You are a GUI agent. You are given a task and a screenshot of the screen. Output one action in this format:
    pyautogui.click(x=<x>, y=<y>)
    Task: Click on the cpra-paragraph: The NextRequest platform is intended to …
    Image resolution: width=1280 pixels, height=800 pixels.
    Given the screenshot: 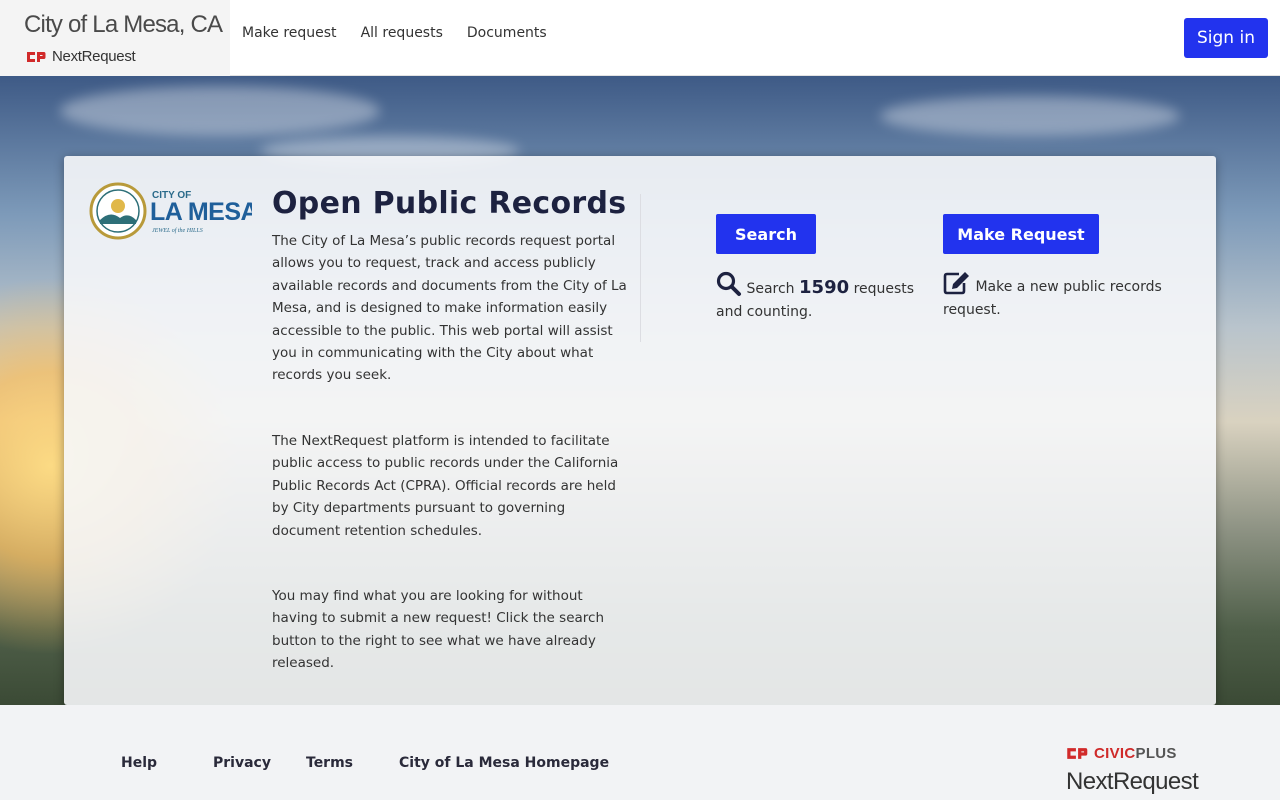 What is the action you would take?
    pyautogui.click(x=445, y=486)
    